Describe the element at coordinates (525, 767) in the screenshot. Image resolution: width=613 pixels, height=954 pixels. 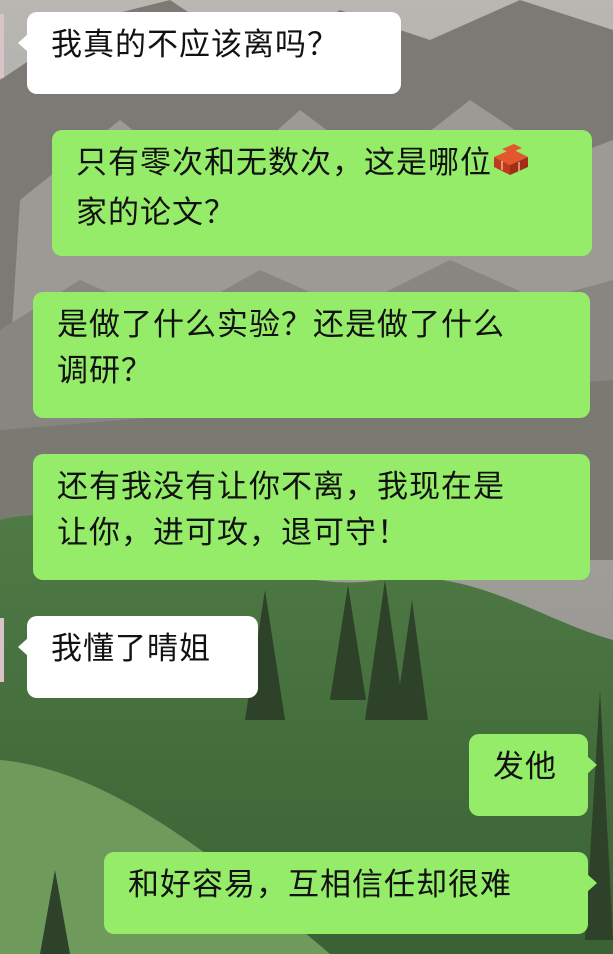
I see `message-text: 发他` at that location.